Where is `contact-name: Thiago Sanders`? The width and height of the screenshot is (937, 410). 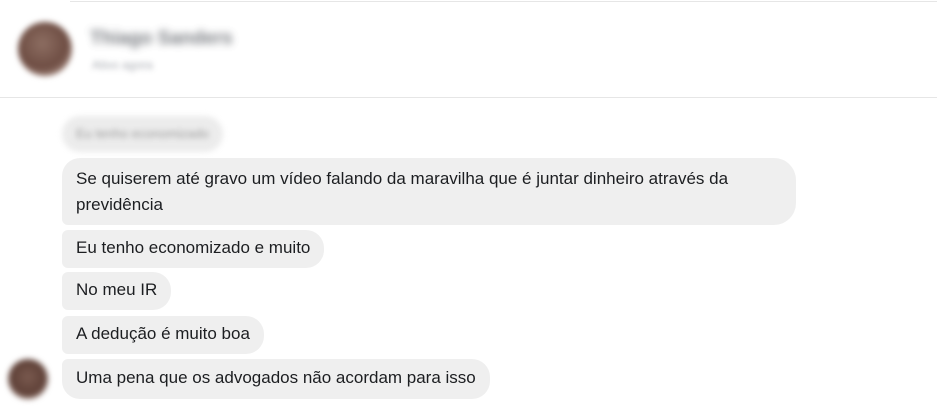 contact-name: Thiago Sanders is located at coordinates (161, 39).